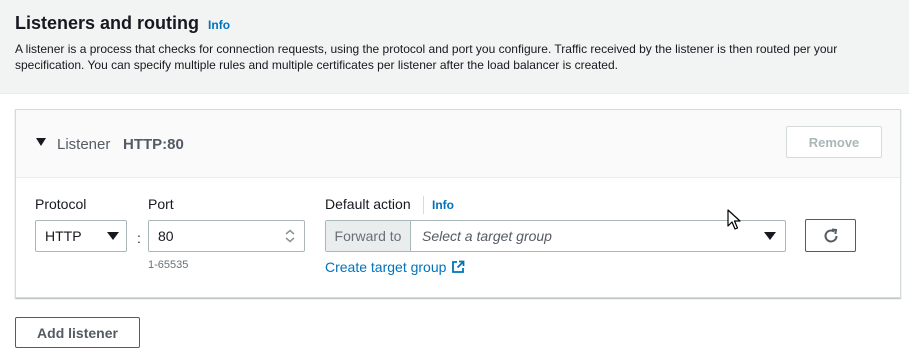 This screenshot has width=909, height=362. Describe the element at coordinates (368, 204) in the screenshot. I see `default-action-label: Default action` at that location.